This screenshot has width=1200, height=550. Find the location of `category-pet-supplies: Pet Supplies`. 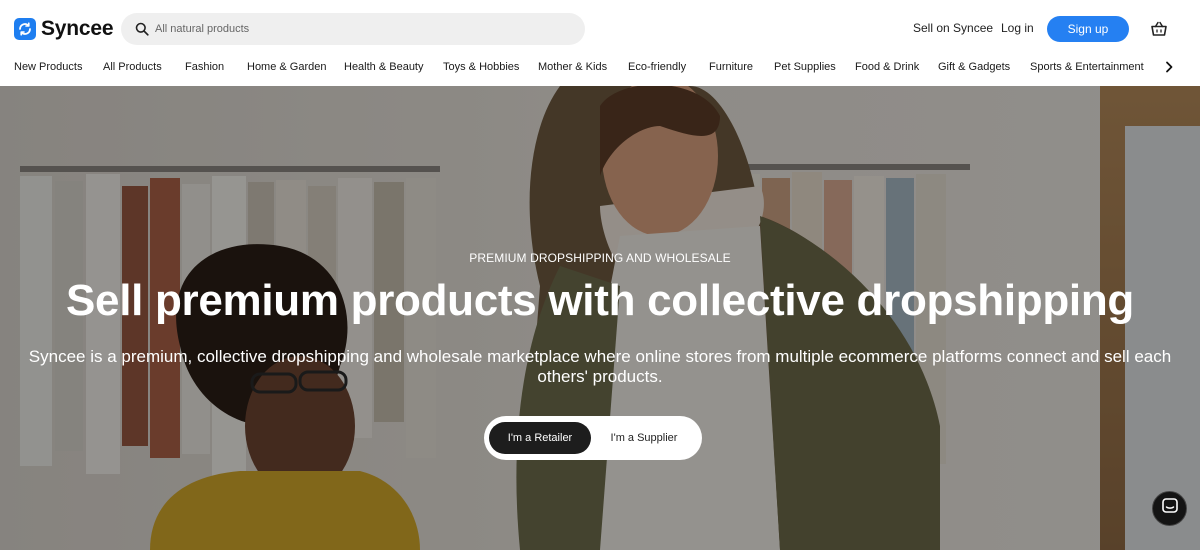

category-pet-supplies: Pet Supplies is located at coordinates (805, 67).